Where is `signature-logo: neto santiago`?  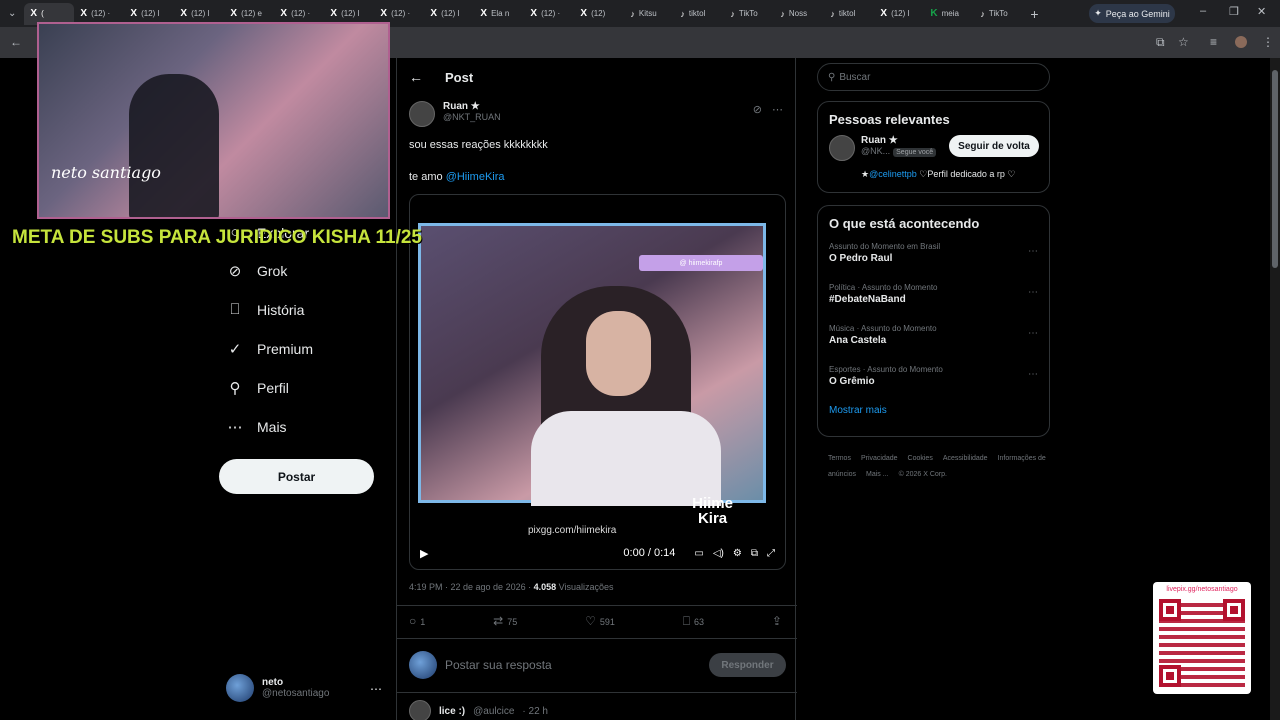 signature-logo: neto santiago is located at coordinates (106, 172).